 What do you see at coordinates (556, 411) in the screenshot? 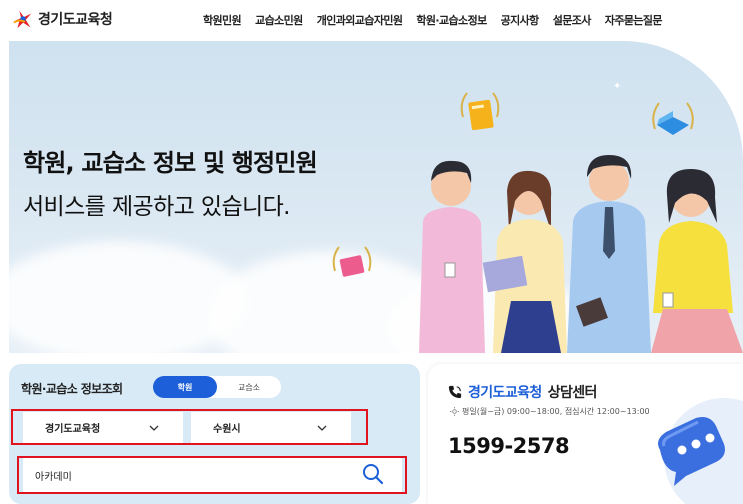
I see `center-hours-text: 평일(월~금) 09:00~18:00, 점심시간 12:00~13:00` at bounding box center [556, 411].